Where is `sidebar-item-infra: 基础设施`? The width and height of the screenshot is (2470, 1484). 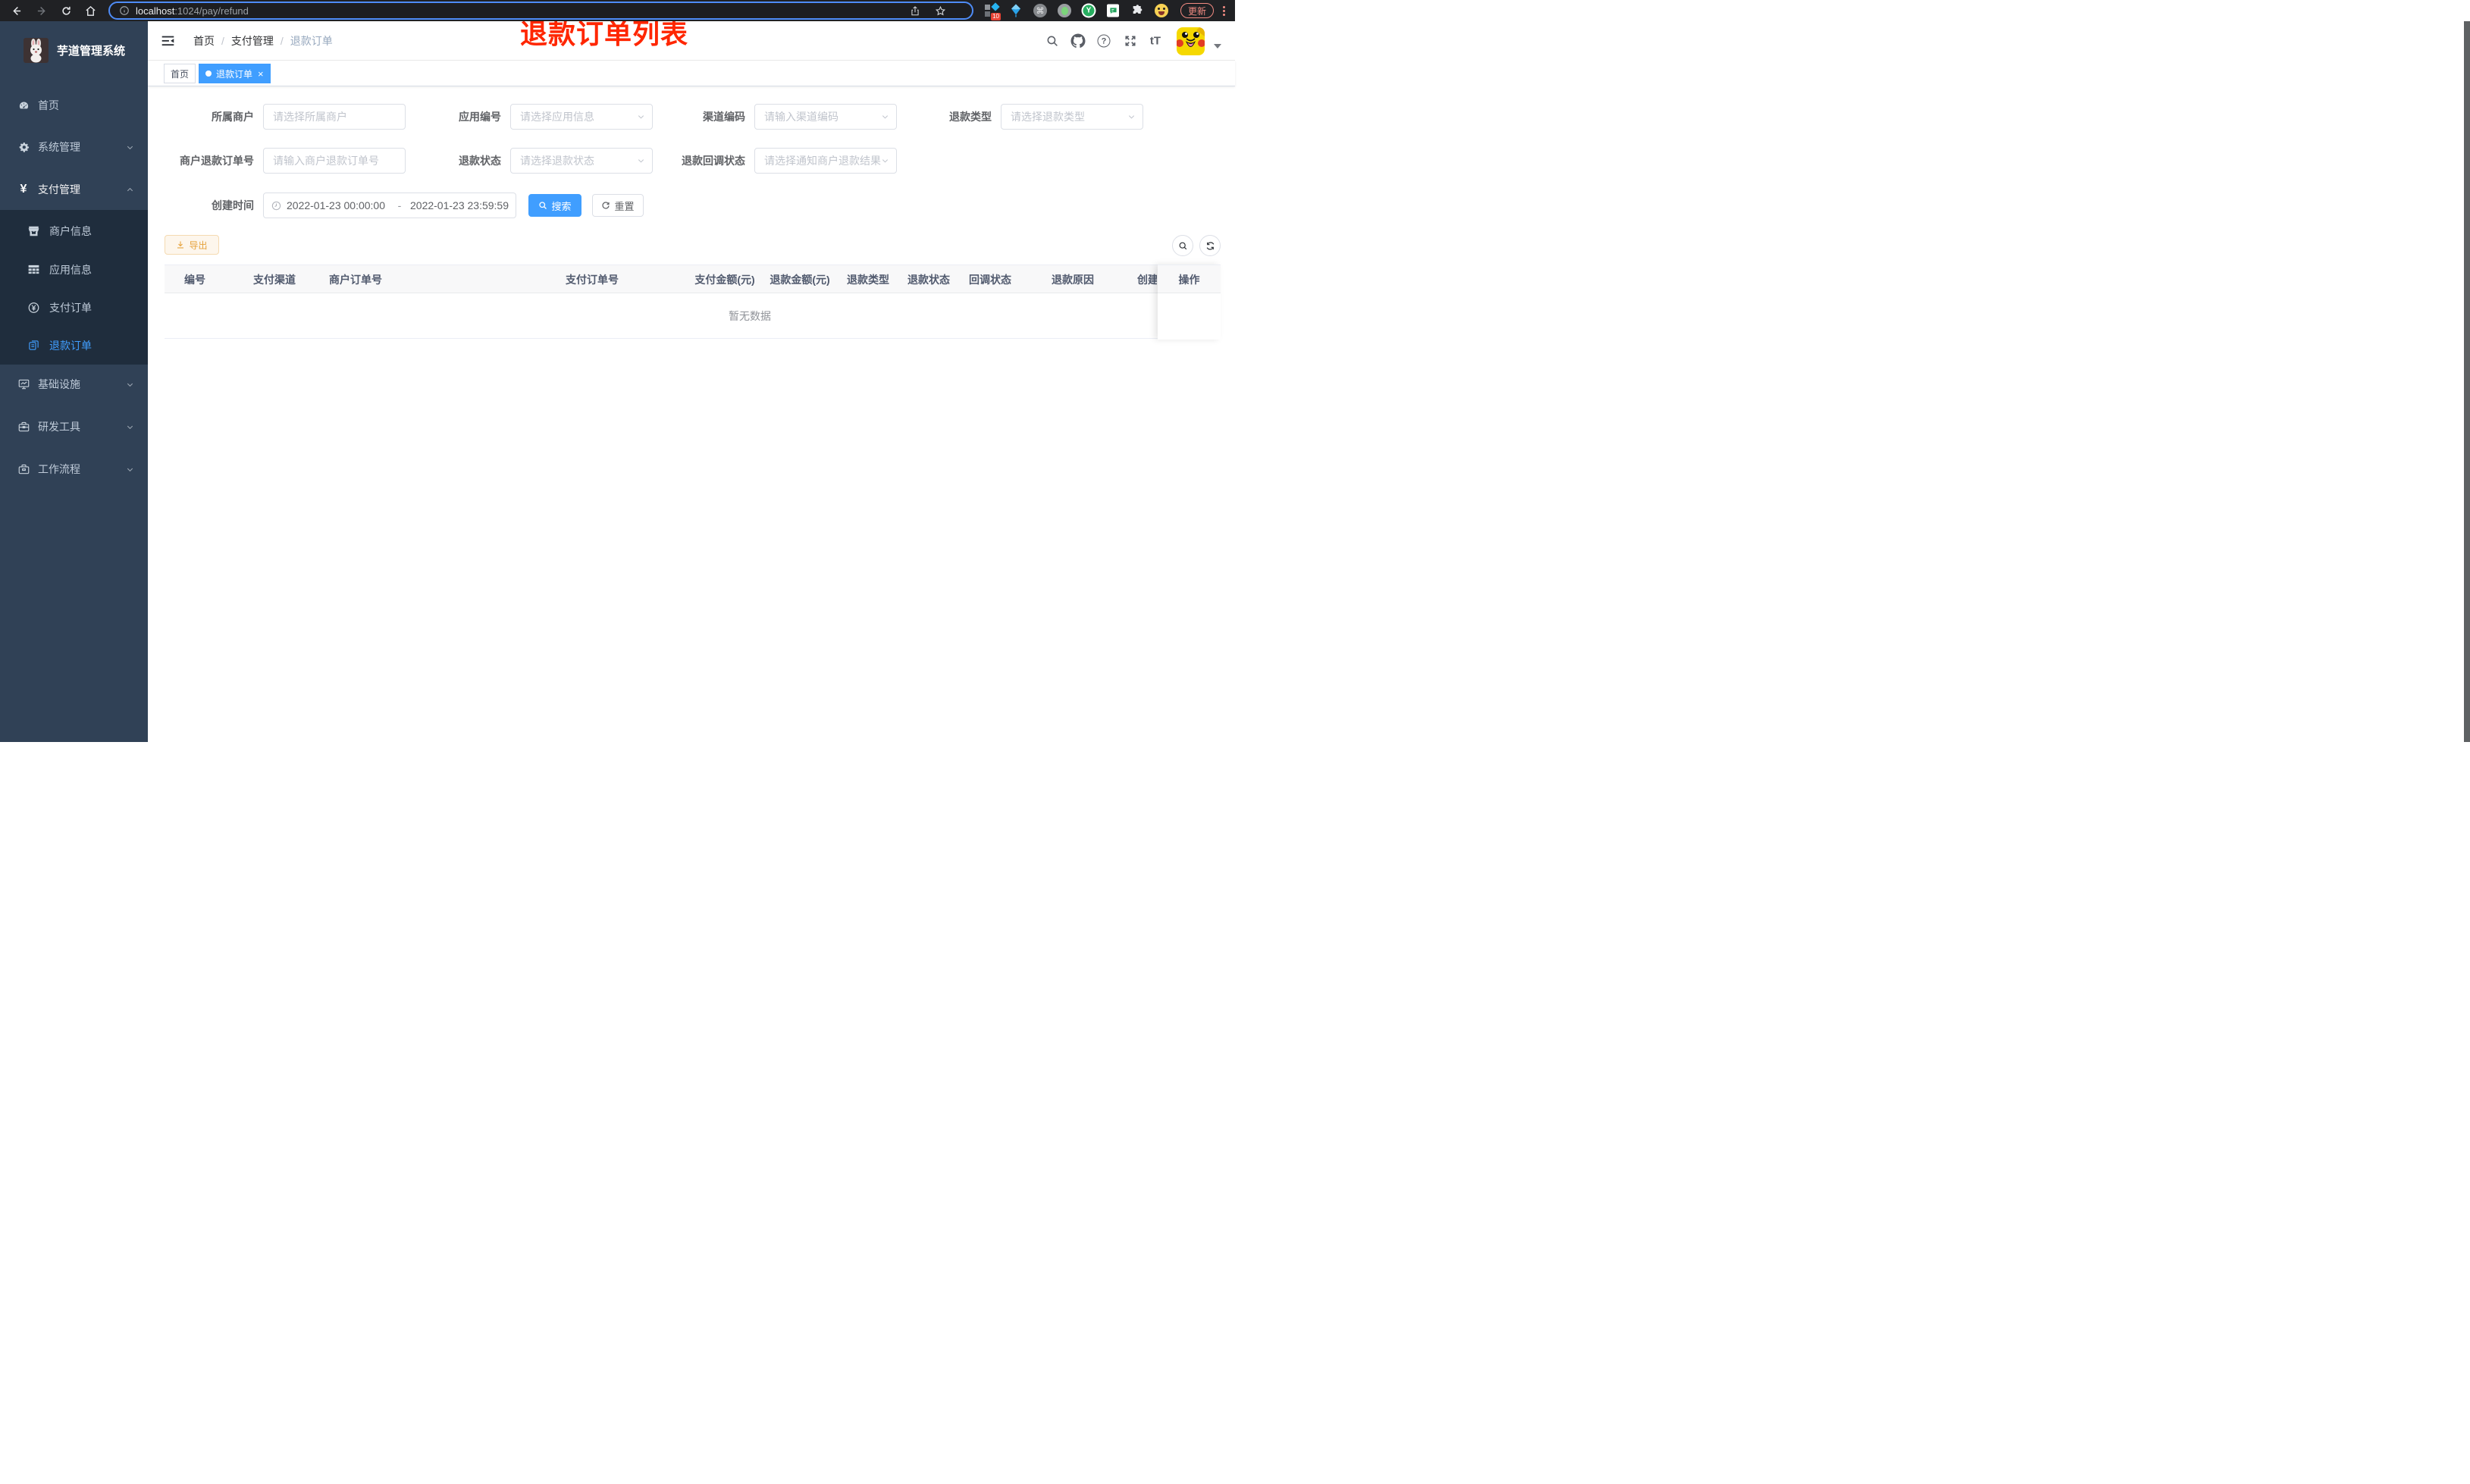 sidebar-item-infra: 基础设施 is located at coordinates (74, 384).